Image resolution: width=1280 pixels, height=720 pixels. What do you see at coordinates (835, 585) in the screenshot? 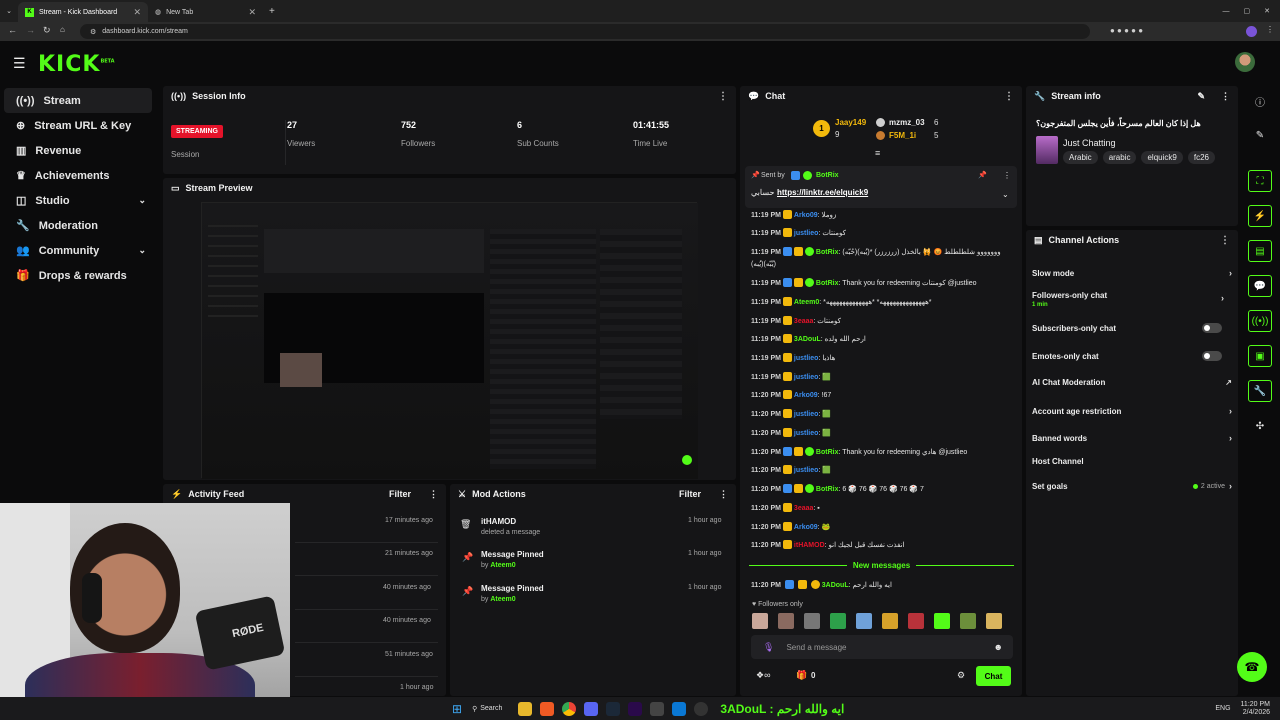
I see `chat-username: 3ADouL` at bounding box center [835, 585].